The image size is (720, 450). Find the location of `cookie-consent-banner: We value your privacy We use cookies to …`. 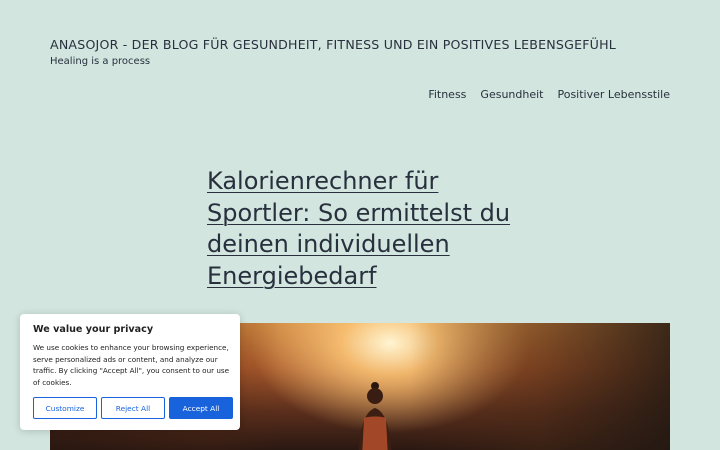

cookie-consent-banner: We value your privacy We use cookies to … is located at coordinates (130, 372).